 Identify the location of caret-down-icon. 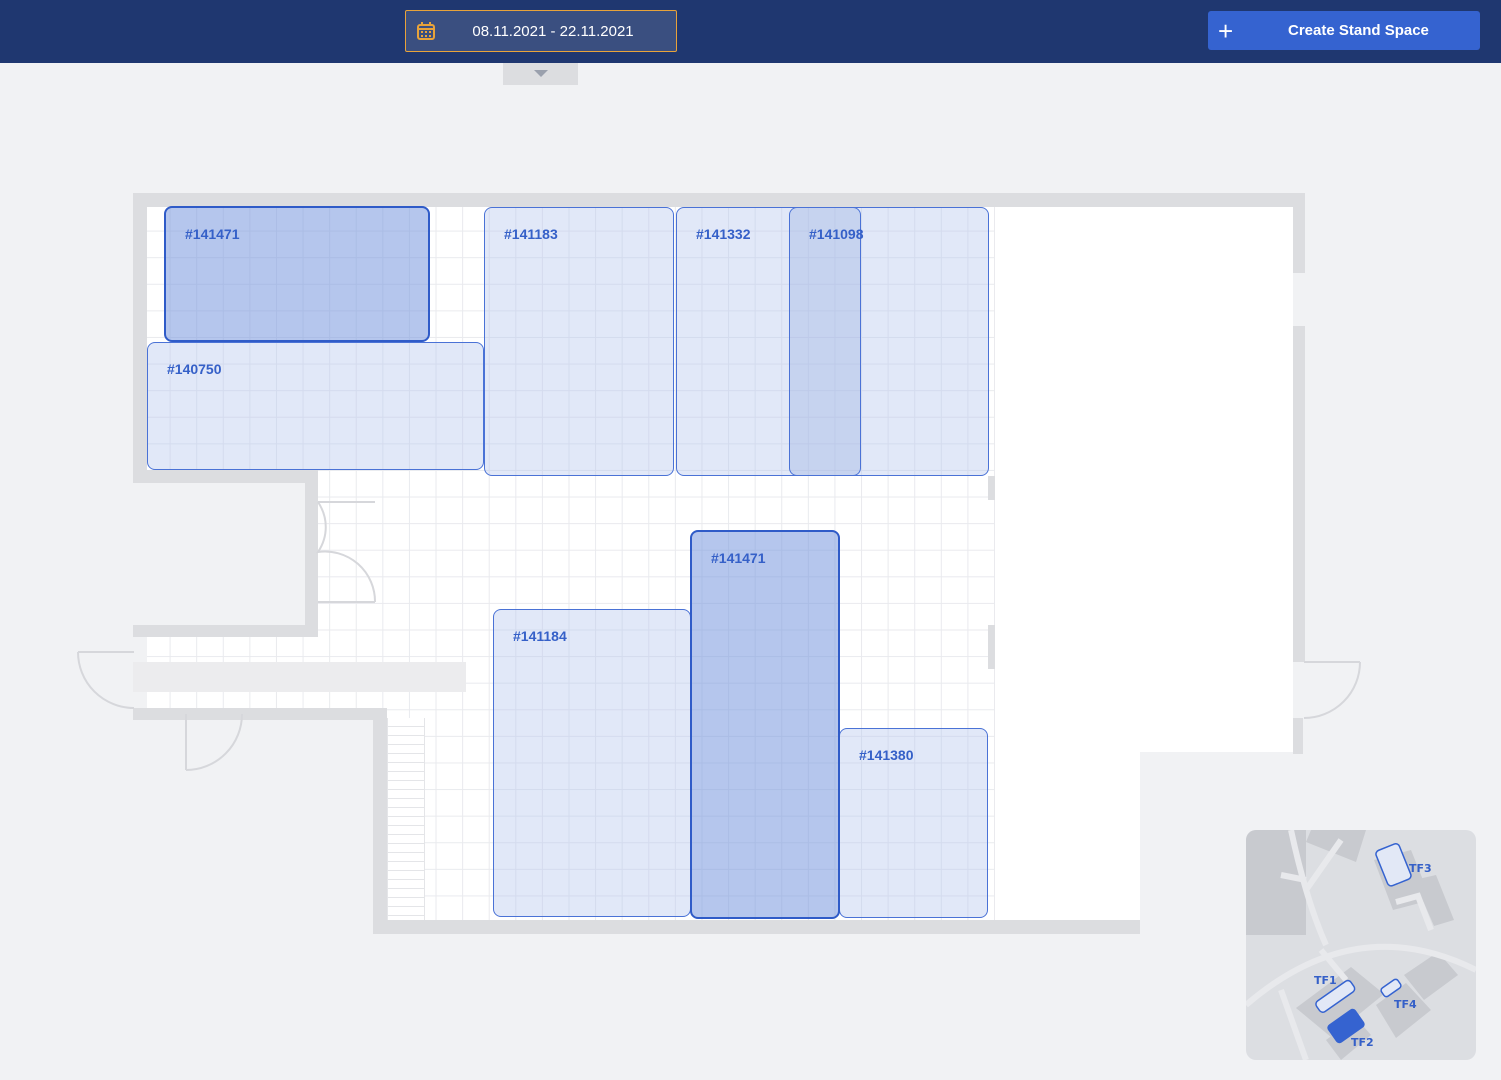
(540, 73).